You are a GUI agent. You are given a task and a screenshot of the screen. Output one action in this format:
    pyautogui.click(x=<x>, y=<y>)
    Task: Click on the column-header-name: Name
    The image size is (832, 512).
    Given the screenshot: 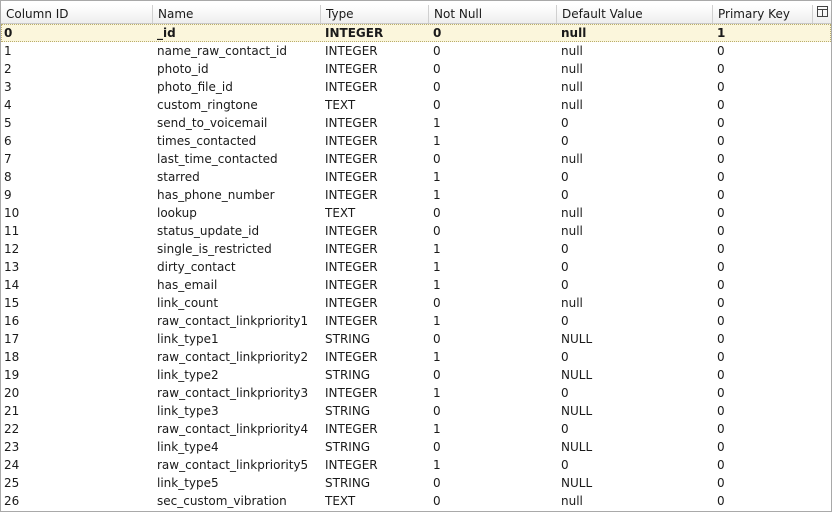 What is the action you would take?
    pyautogui.click(x=237, y=14)
    